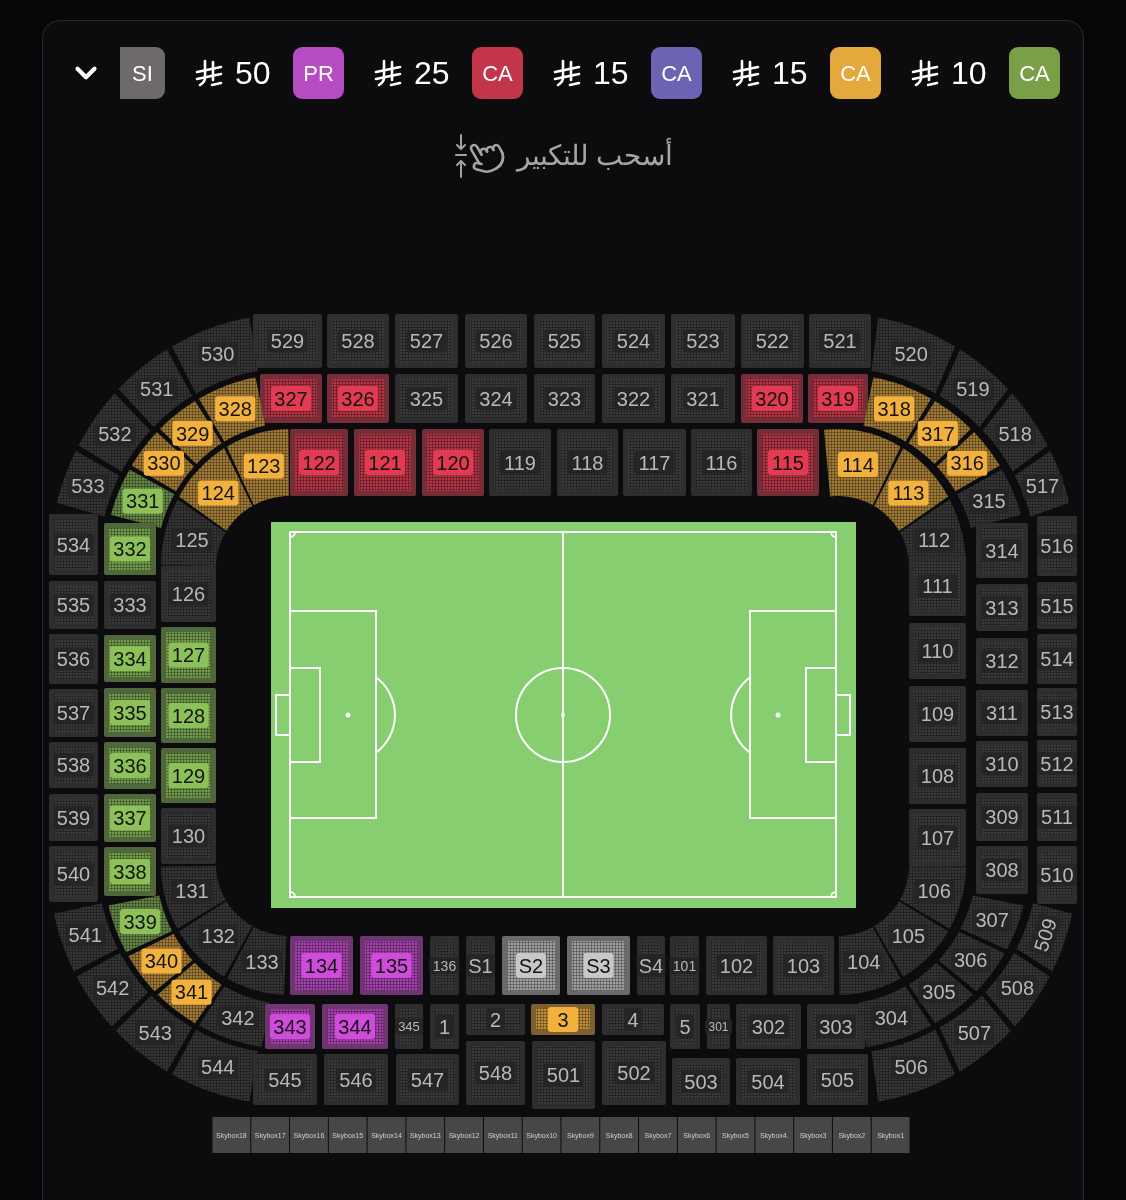  Describe the element at coordinates (685, 1026) in the screenshot. I see `seat-section: 5` at that location.